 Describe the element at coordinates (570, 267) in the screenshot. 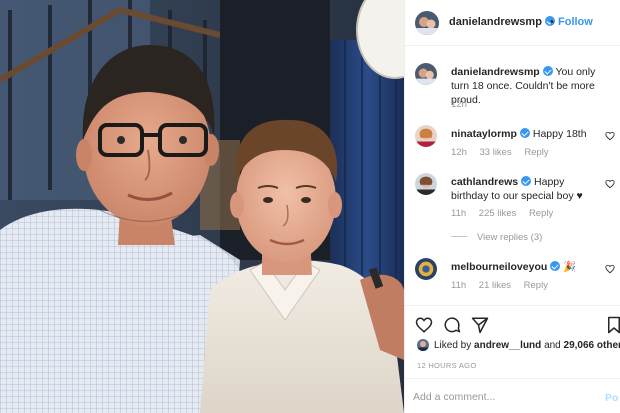

I see `comment-body: 🎉` at that location.